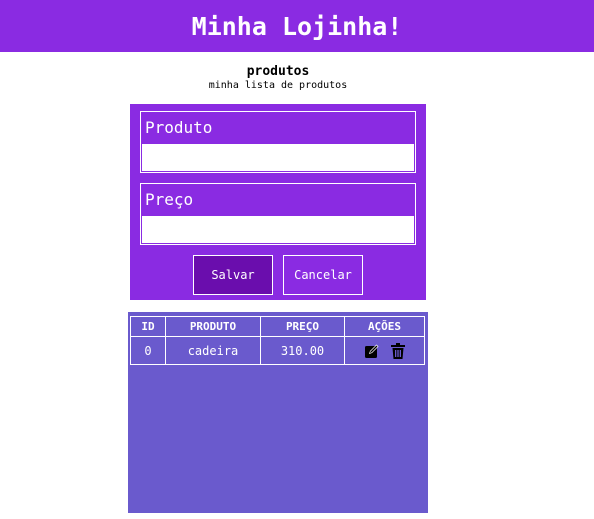 This screenshot has width=594, height=519. I want to click on preco-label: Preço, so click(169, 199).